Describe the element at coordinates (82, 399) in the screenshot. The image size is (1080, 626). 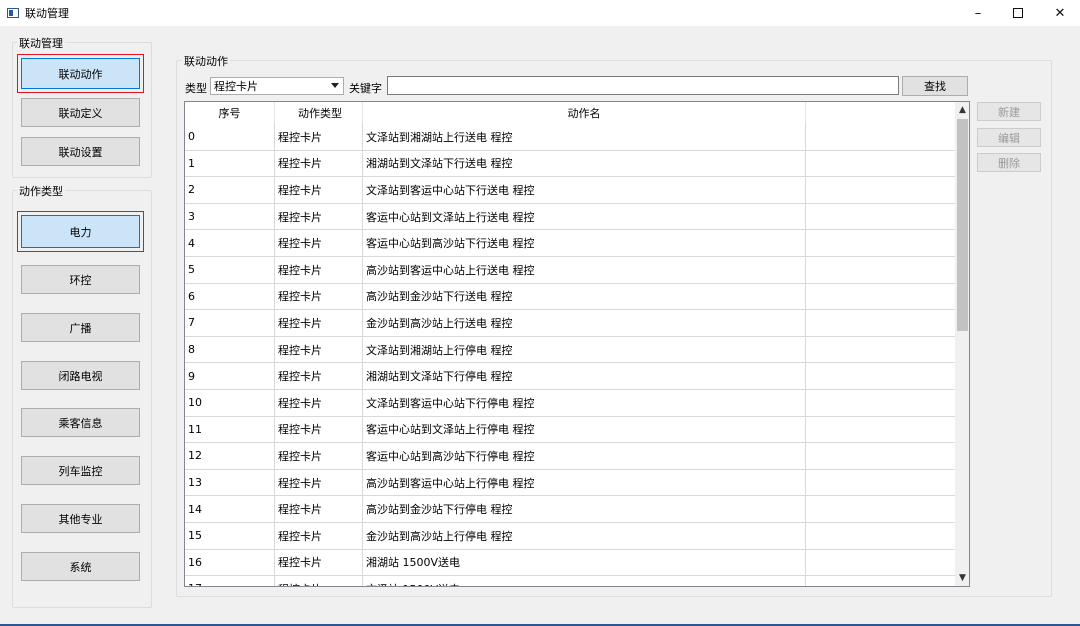
I see `action-type-group` at that location.